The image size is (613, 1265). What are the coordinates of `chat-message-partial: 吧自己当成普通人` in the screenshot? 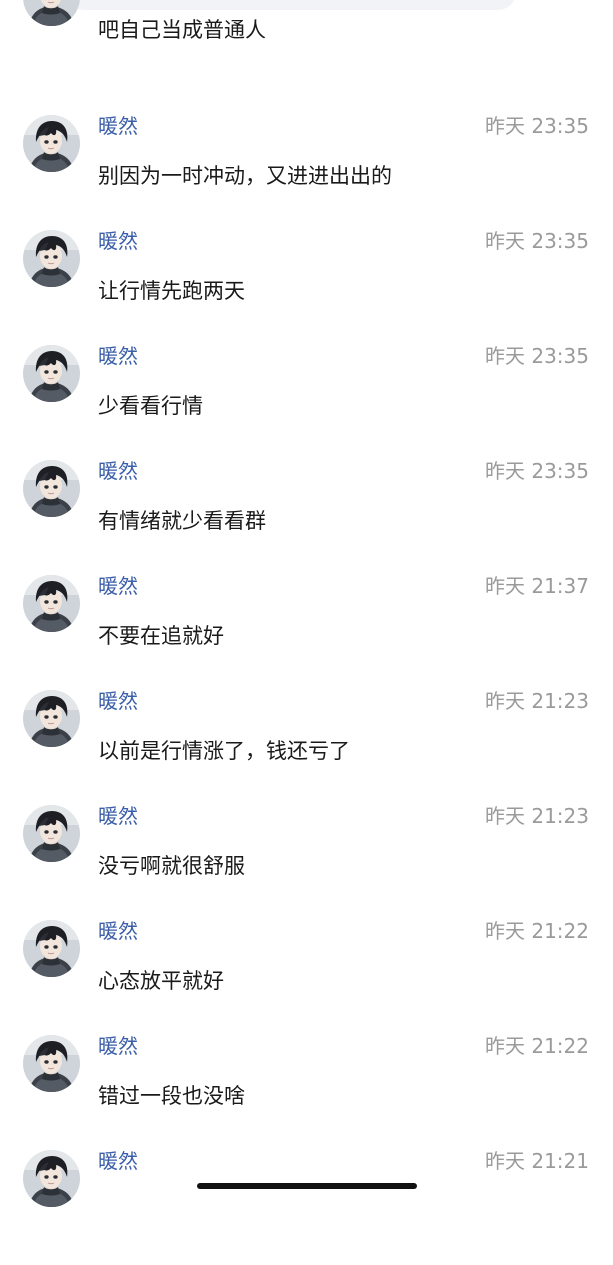 It's located at (306, 42).